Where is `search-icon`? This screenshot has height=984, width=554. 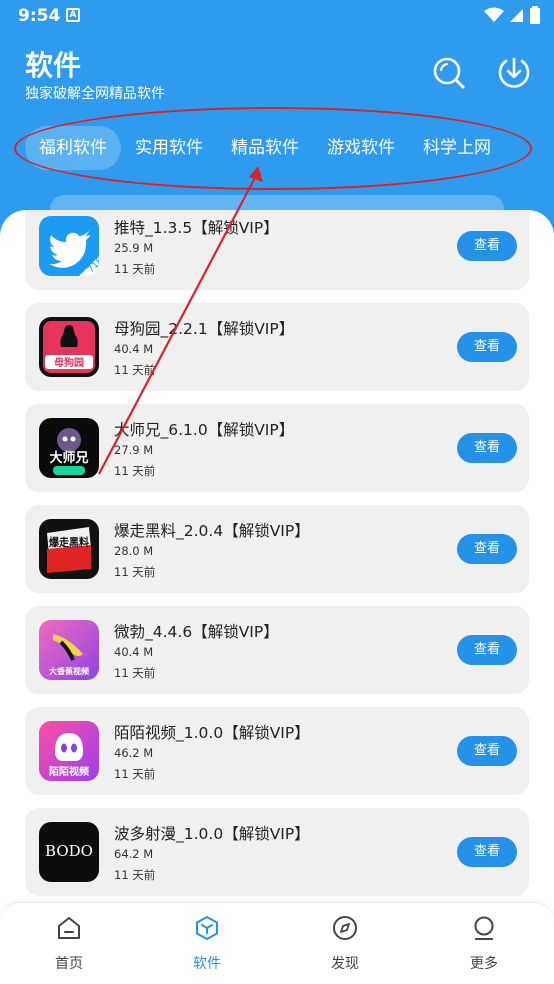 search-icon is located at coordinates (449, 73).